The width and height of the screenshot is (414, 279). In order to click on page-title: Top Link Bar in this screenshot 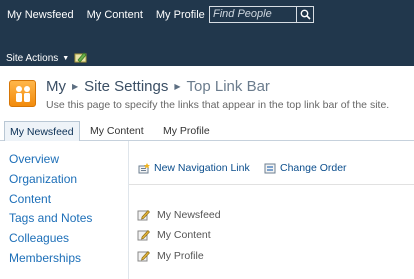, I will do `click(228, 86)`.